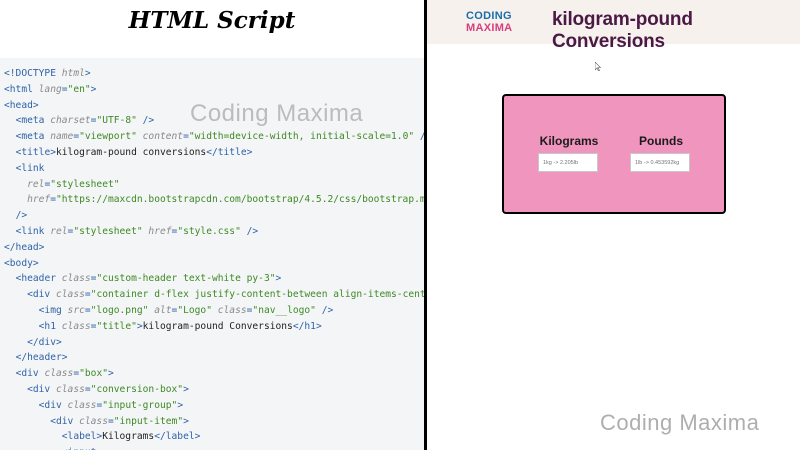 The image size is (800, 450). What do you see at coordinates (680, 422) in the screenshot?
I see `watermark: Coding Maxima` at bounding box center [680, 422].